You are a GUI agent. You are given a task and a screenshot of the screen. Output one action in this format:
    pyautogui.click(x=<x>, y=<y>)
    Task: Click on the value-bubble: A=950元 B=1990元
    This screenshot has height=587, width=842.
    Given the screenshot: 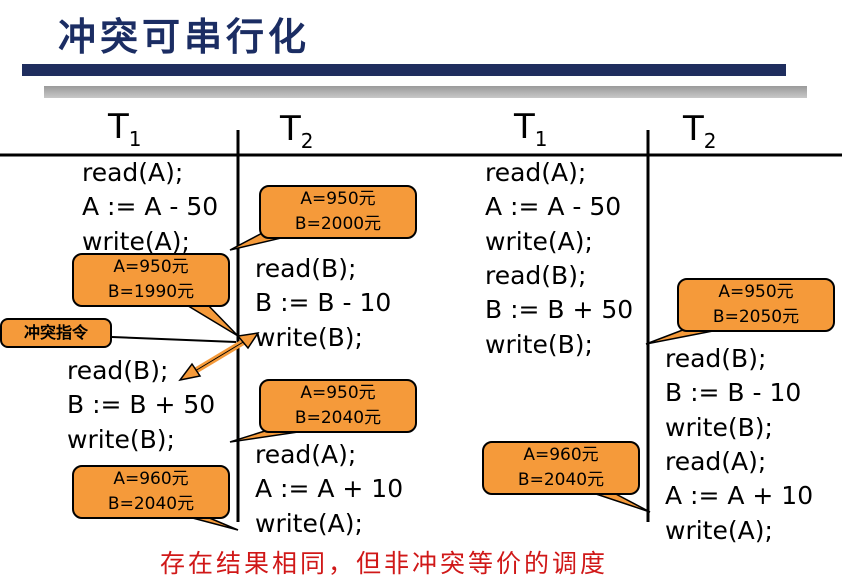 What is the action you would take?
    pyautogui.click(x=151, y=280)
    